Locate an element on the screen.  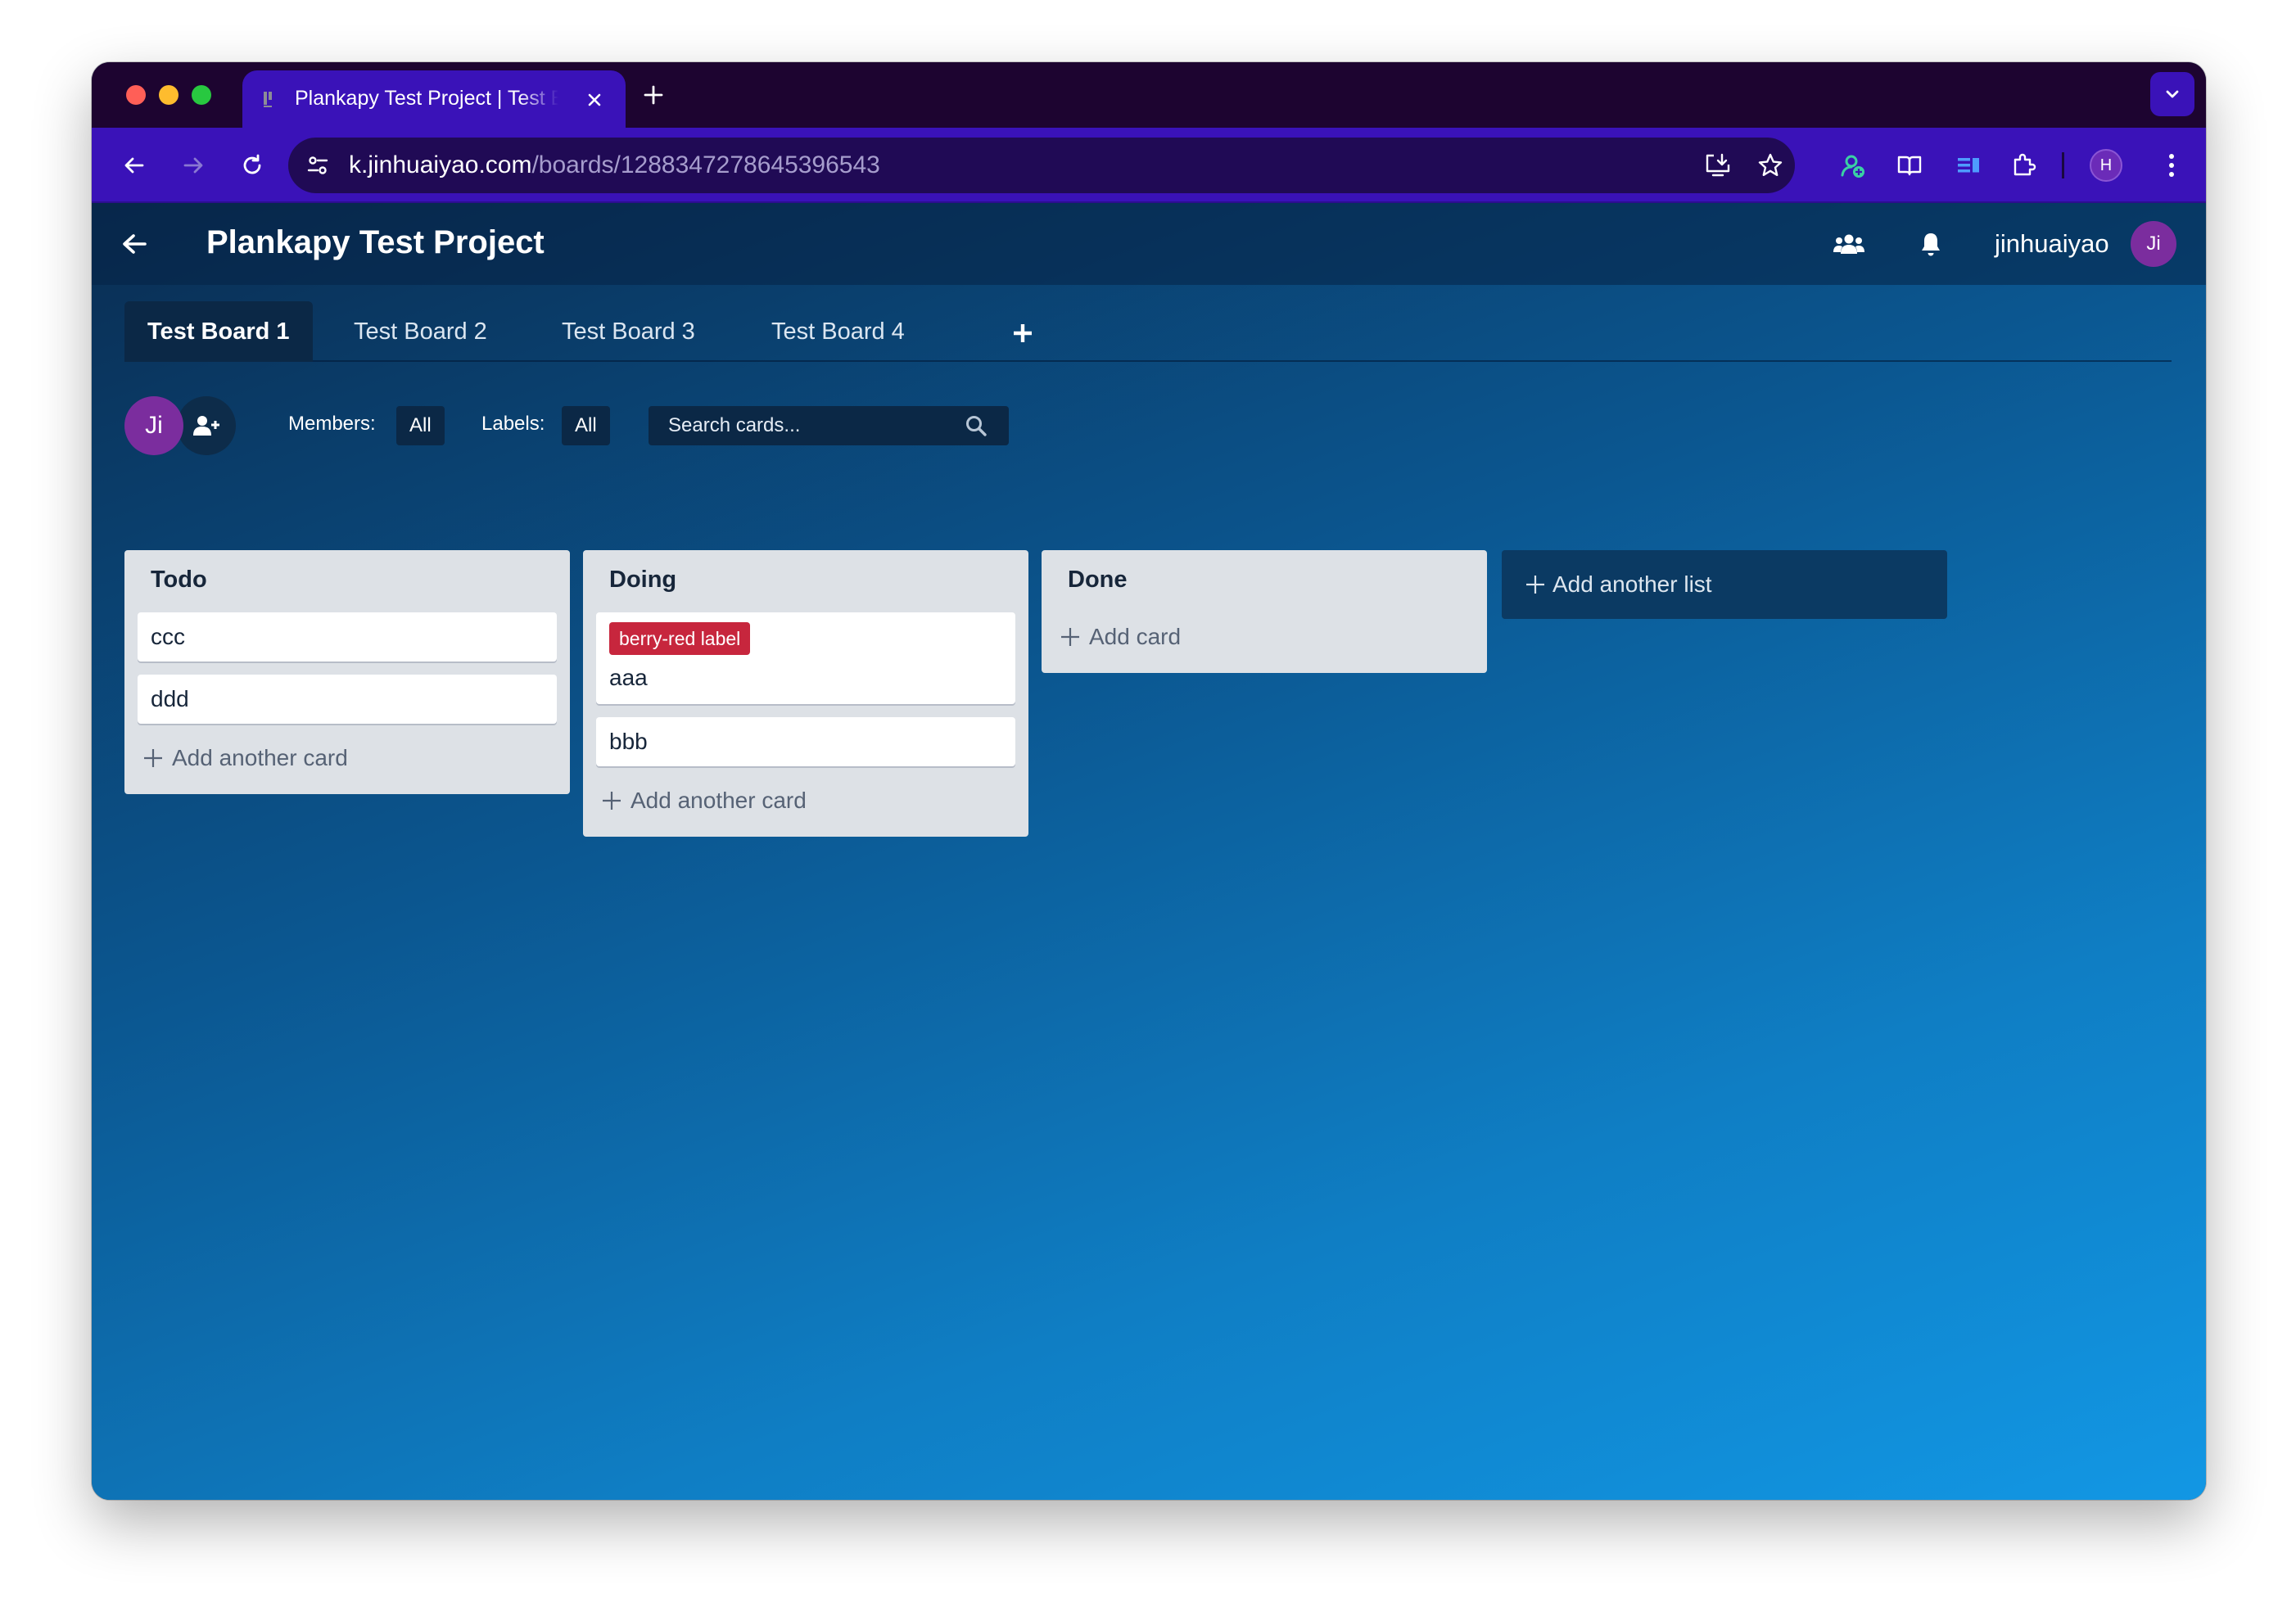
side-panel-extension-icon is located at coordinates (1968, 165).